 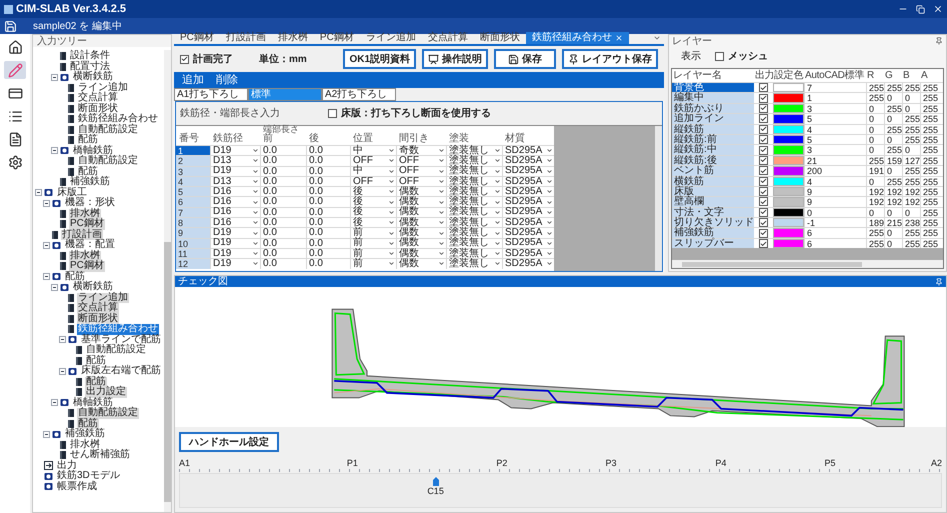 I want to click on tree-item: 床版工, so click(x=72, y=193).